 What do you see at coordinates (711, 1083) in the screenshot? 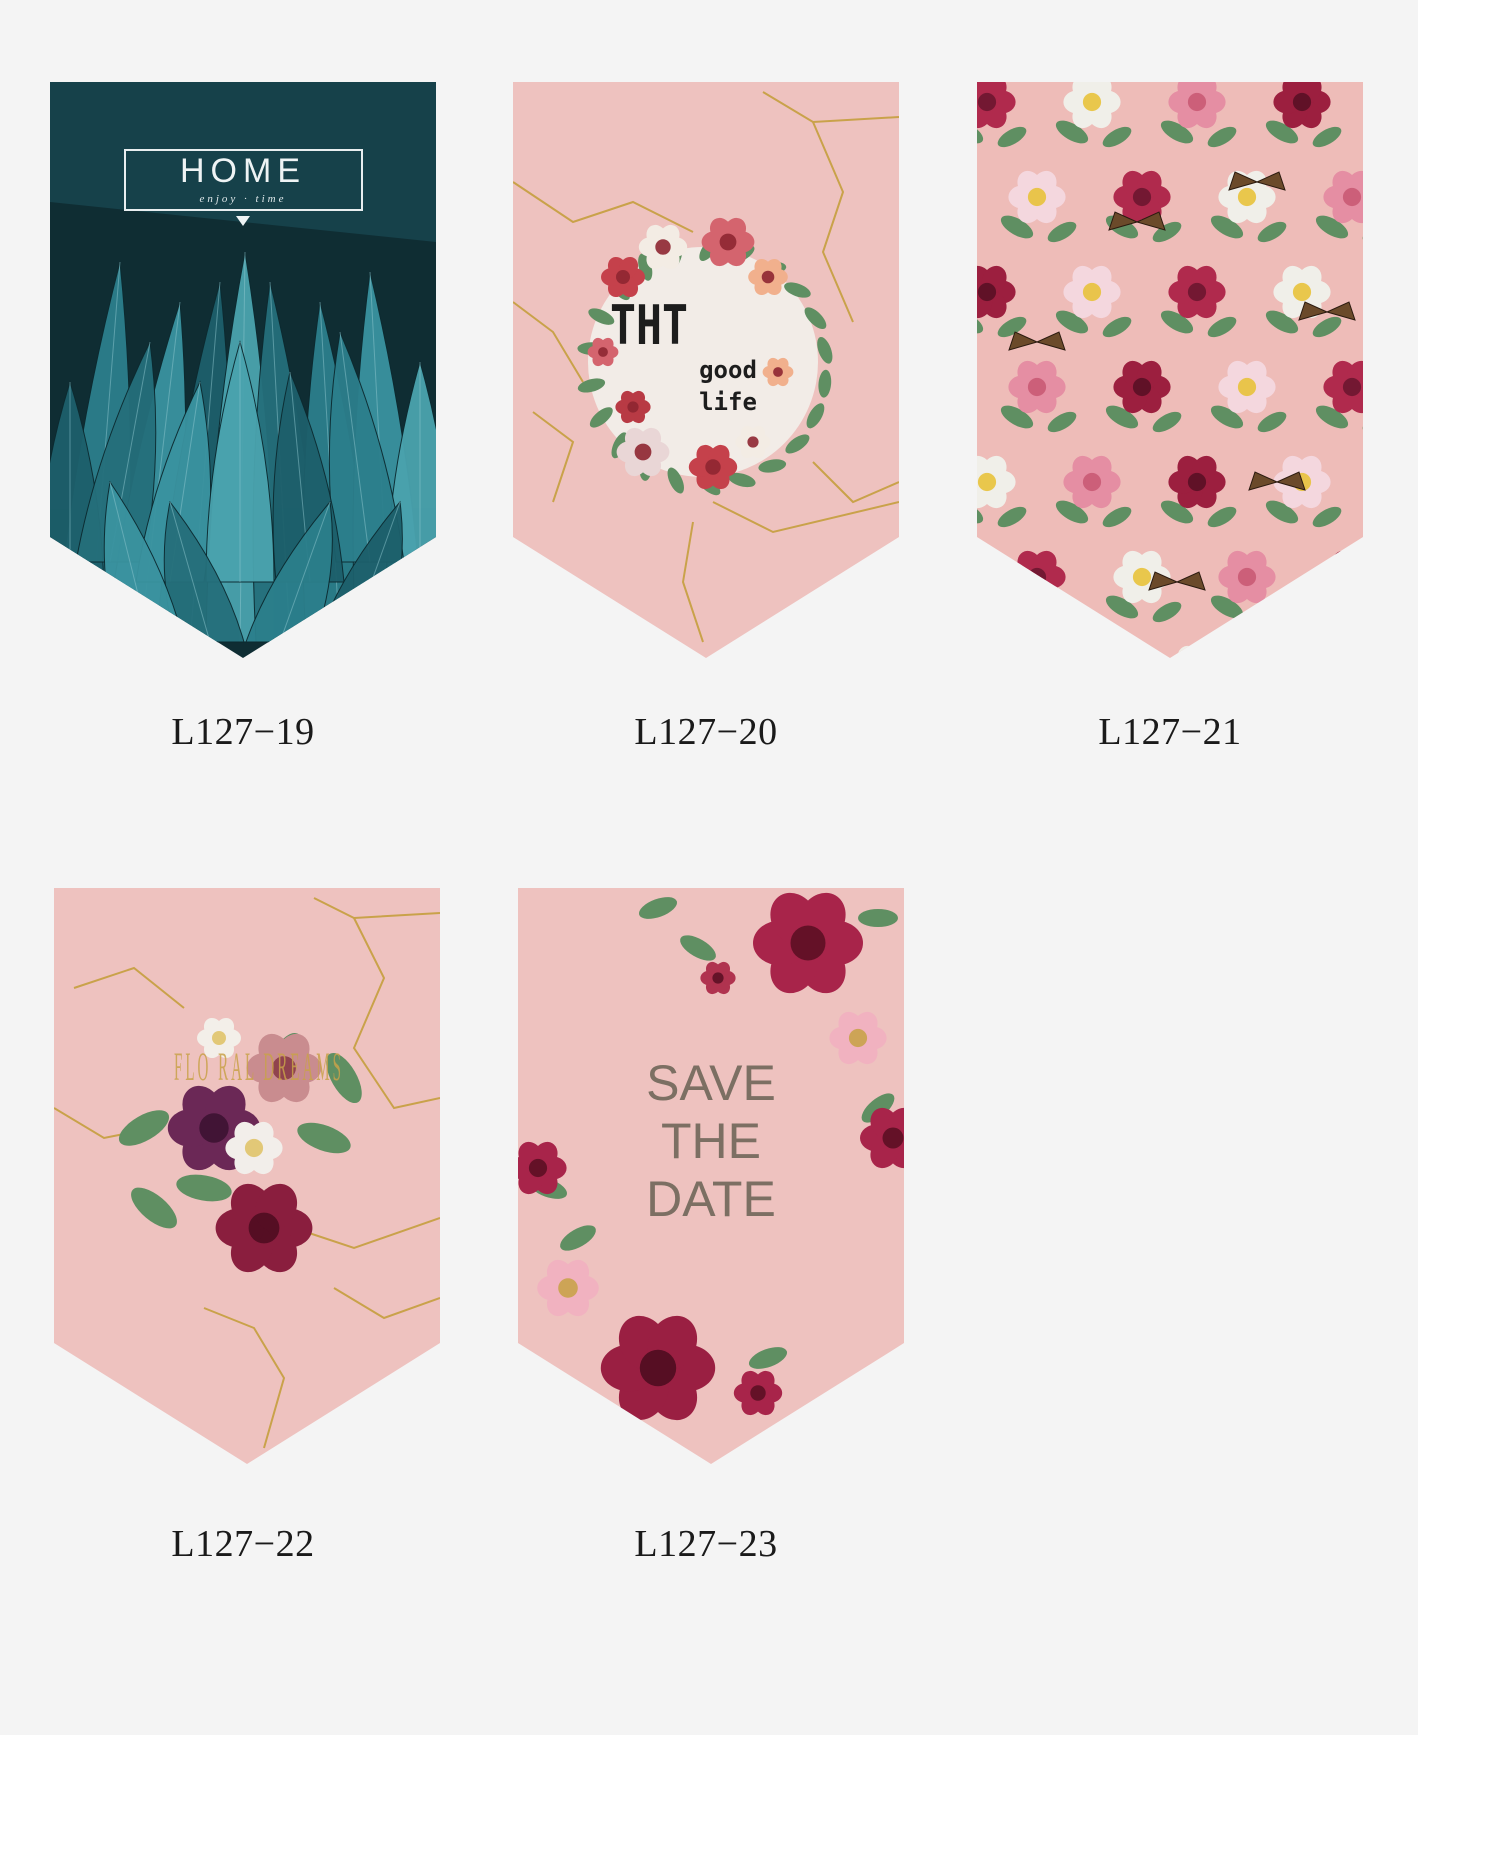
I see `save-text: SAVE` at bounding box center [711, 1083].